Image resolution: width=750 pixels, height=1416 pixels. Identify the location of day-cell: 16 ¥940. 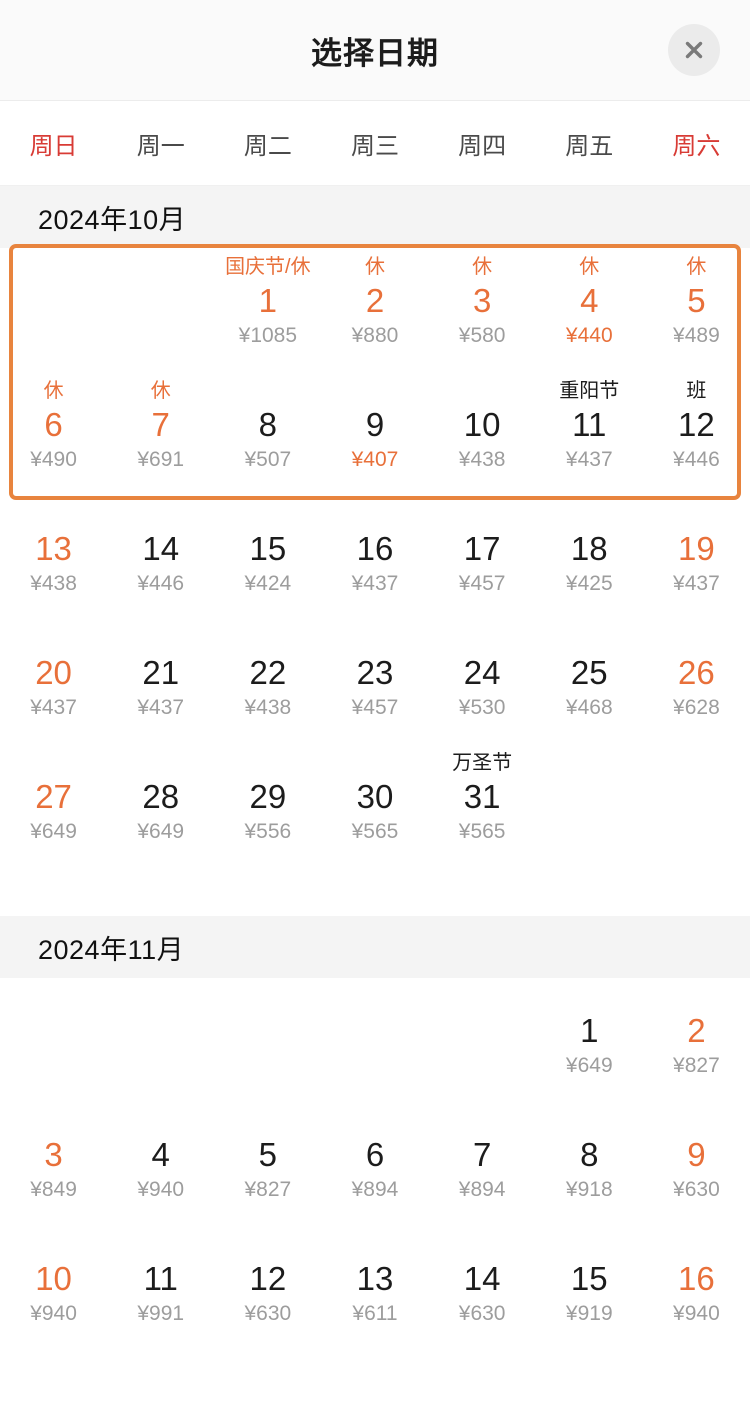
(696, 1288).